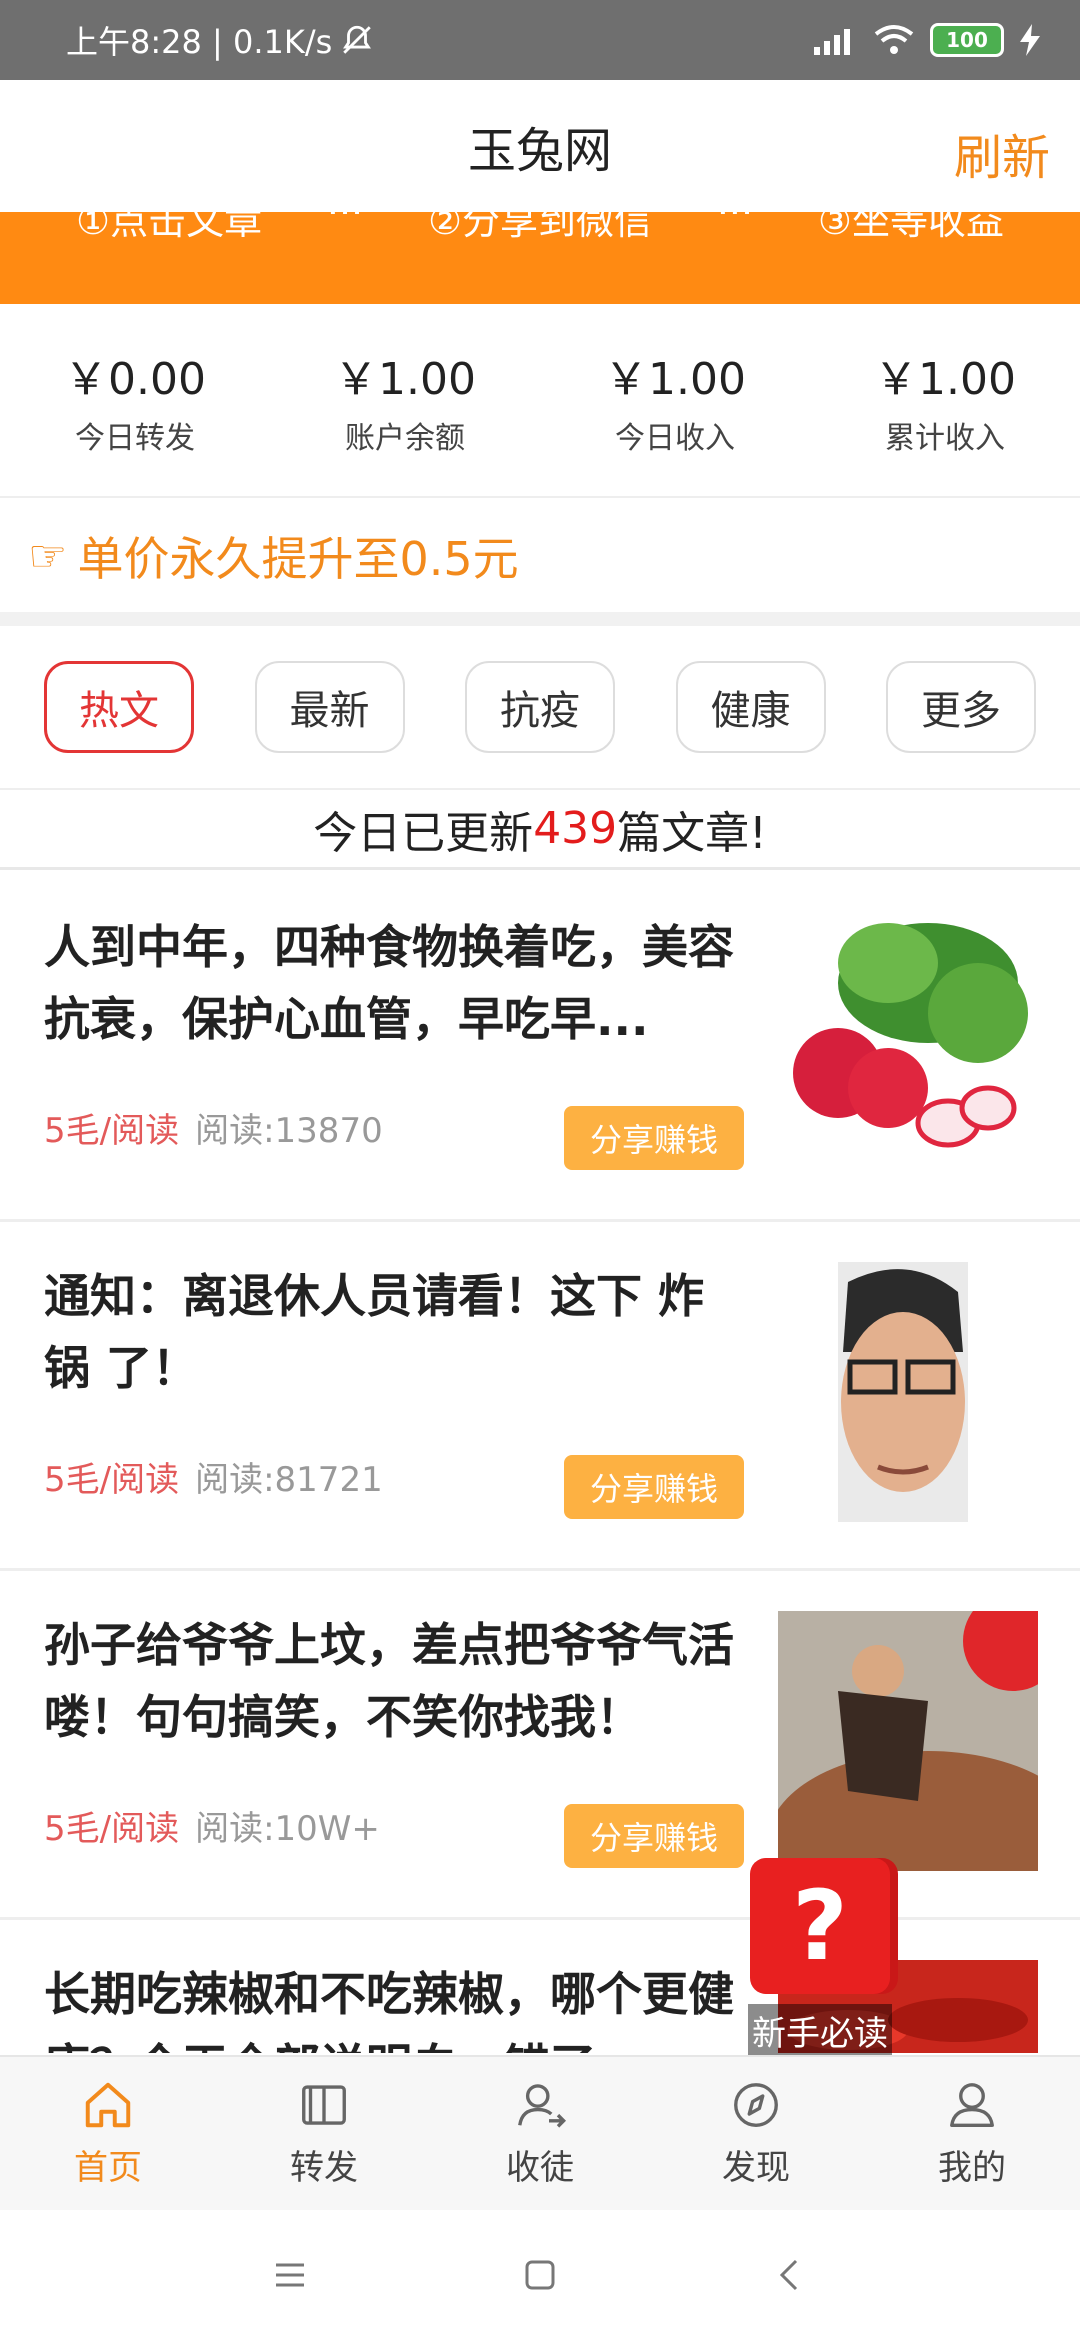 The image size is (1080, 2340). What do you see at coordinates (423, 833) in the screenshot?
I see `update-prefix: 今日已更新` at bounding box center [423, 833].